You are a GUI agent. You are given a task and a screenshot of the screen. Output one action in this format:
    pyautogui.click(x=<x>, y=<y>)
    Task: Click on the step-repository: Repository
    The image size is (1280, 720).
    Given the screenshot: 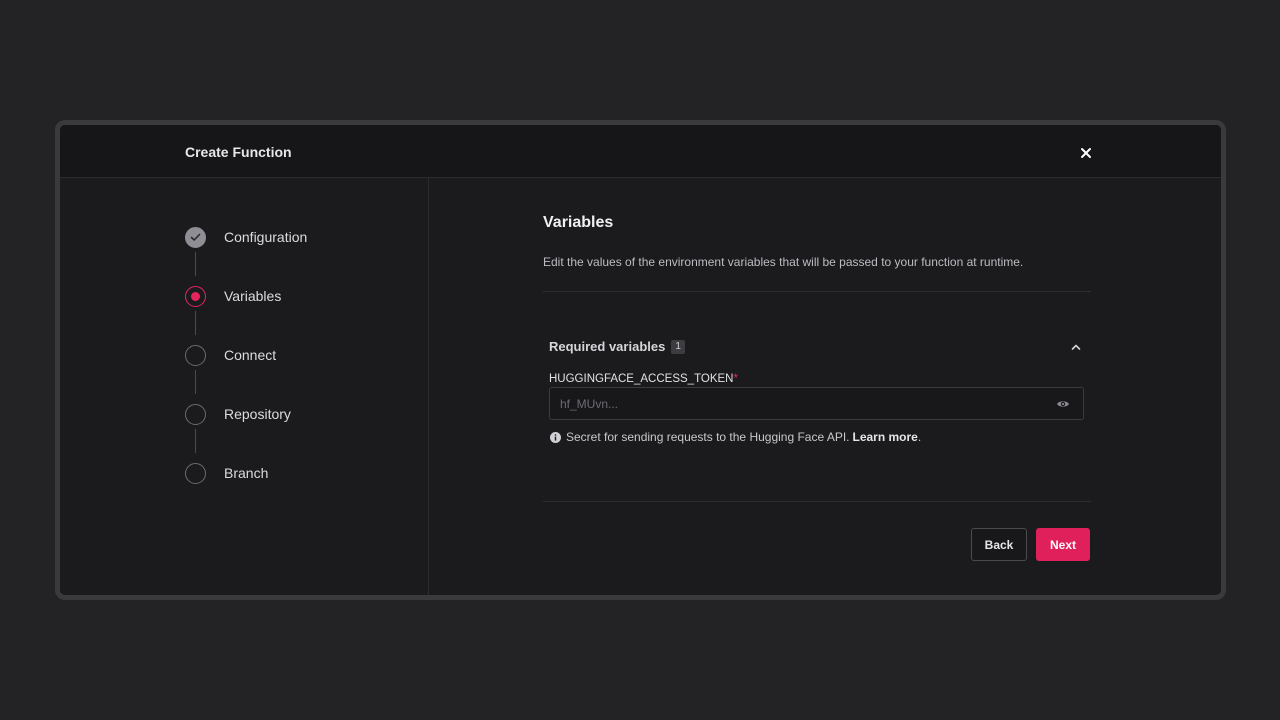 What is the action you would take?
    pyautogui.click(x=238, y=414)
    